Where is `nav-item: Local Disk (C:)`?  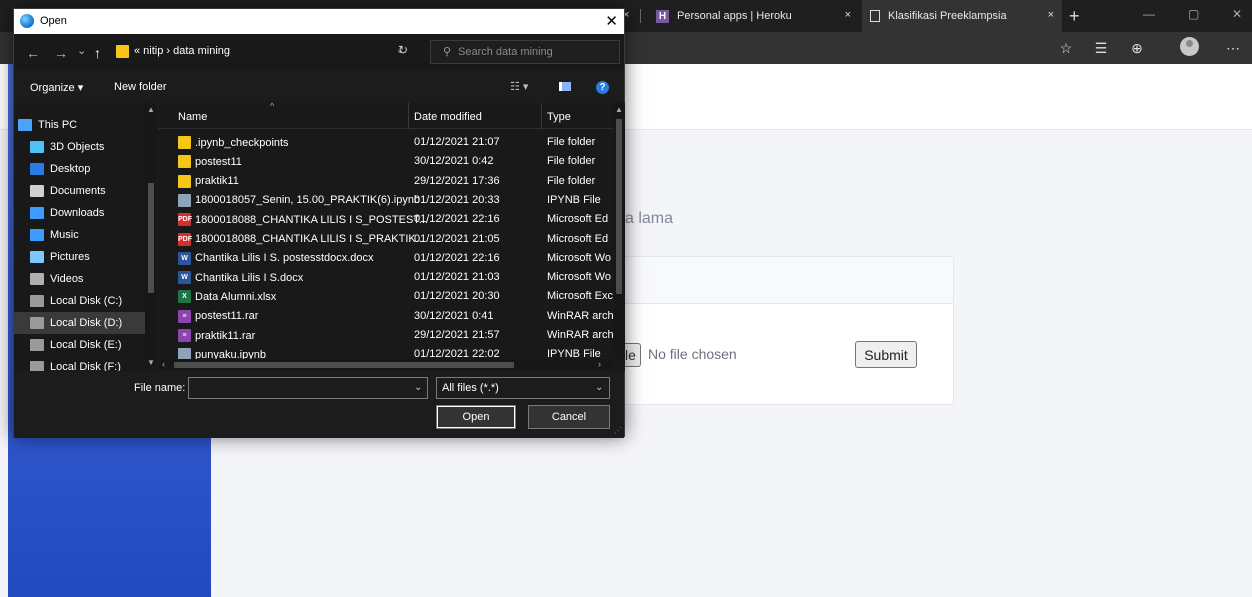 nav-item: Local Disk (C:) is located at coordinates (79, 301).